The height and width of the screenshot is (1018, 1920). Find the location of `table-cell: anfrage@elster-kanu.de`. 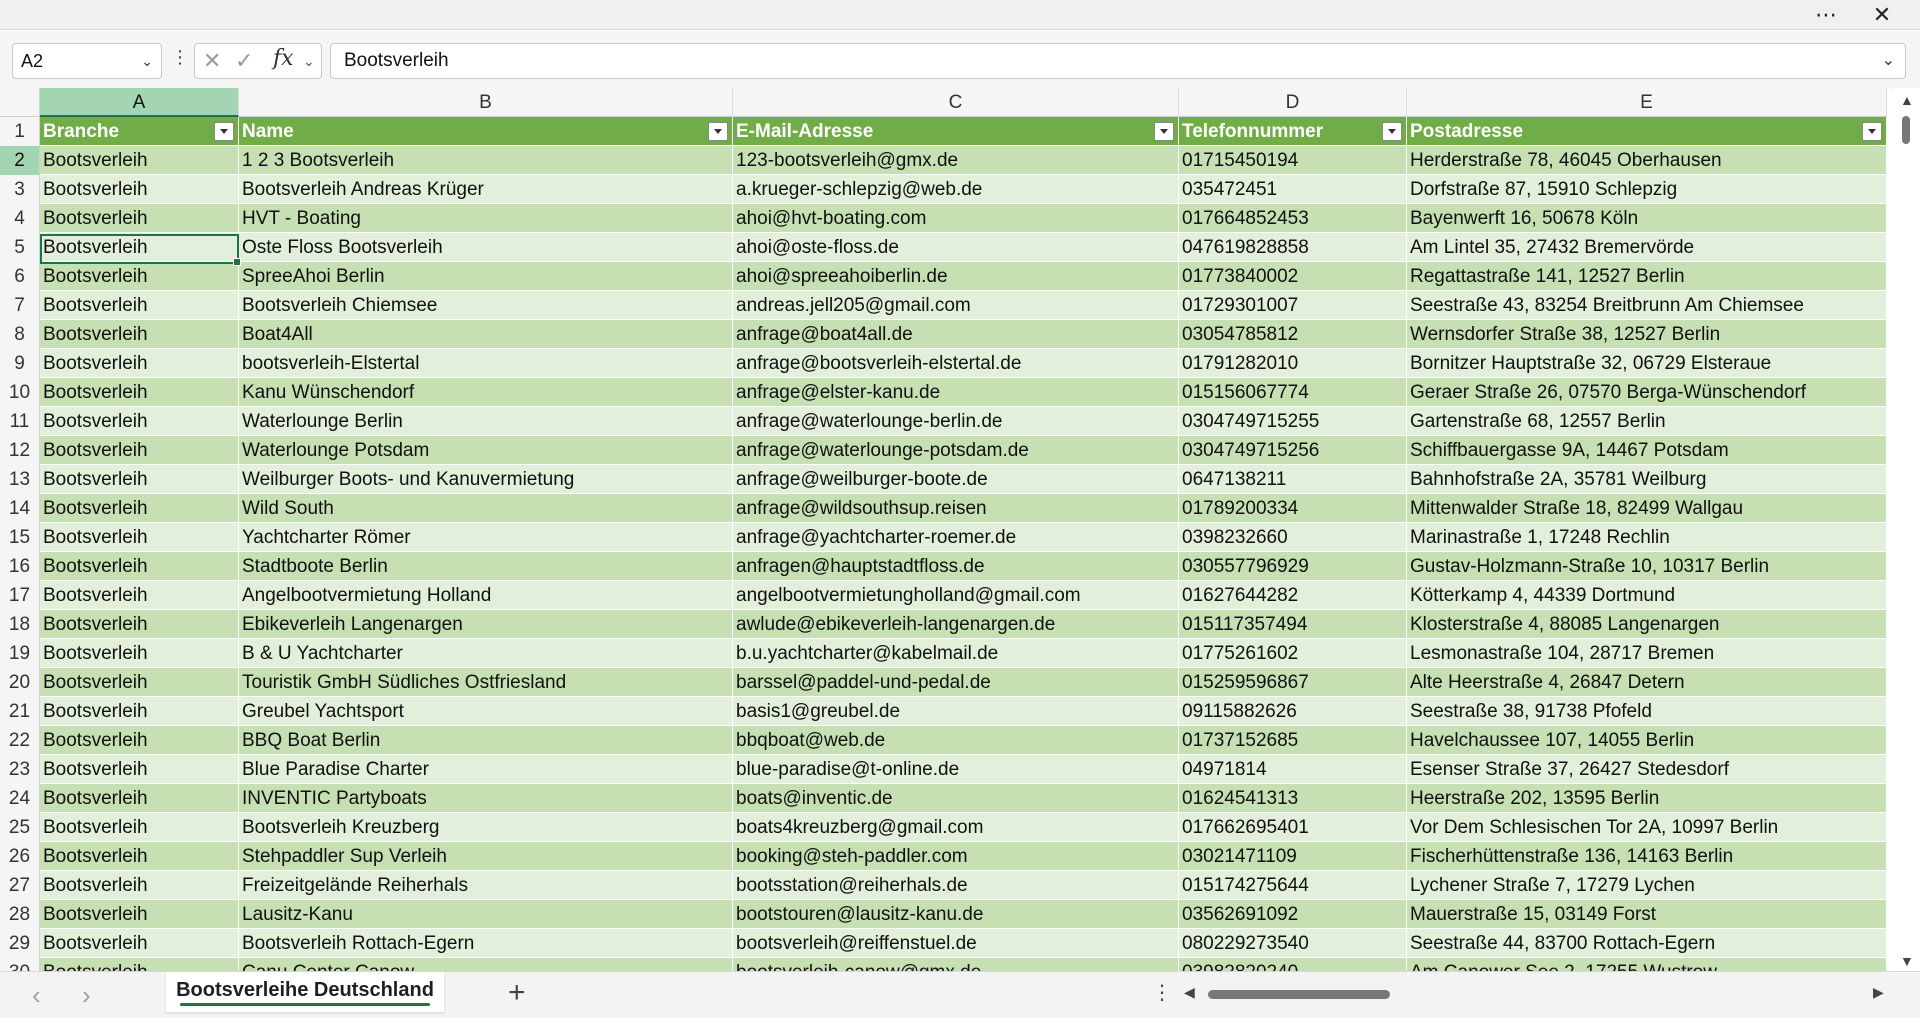

table-cell: anfrage@elster-kanu.de is located at coordinates (956, 392).